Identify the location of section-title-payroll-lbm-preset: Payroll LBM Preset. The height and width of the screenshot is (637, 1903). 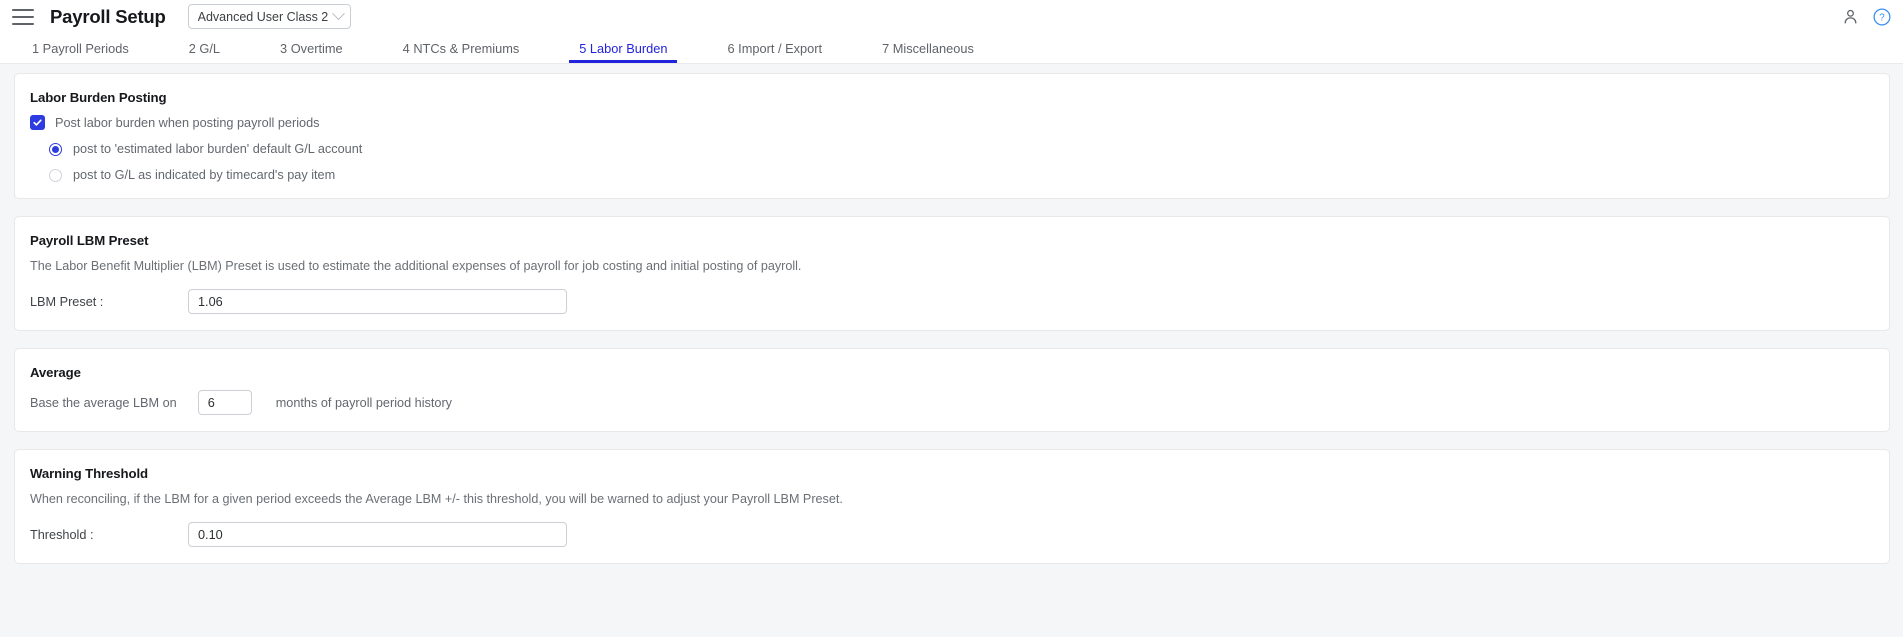
(89, 240).